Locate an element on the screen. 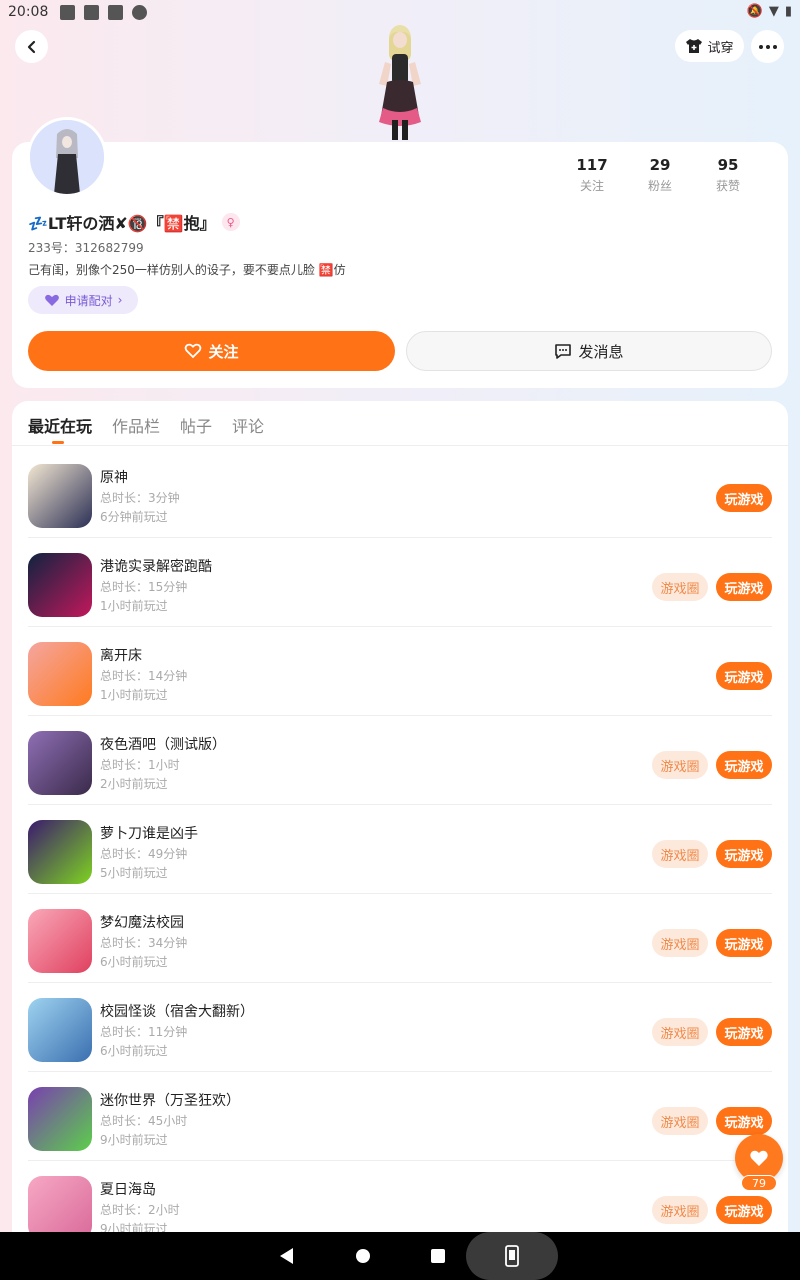 The height and width of the screenshot is (1280, 800). user-nickname: 💤LT轩の洒✘🔞『🈲抱』 ♀ is located at coordinates (134, 222).